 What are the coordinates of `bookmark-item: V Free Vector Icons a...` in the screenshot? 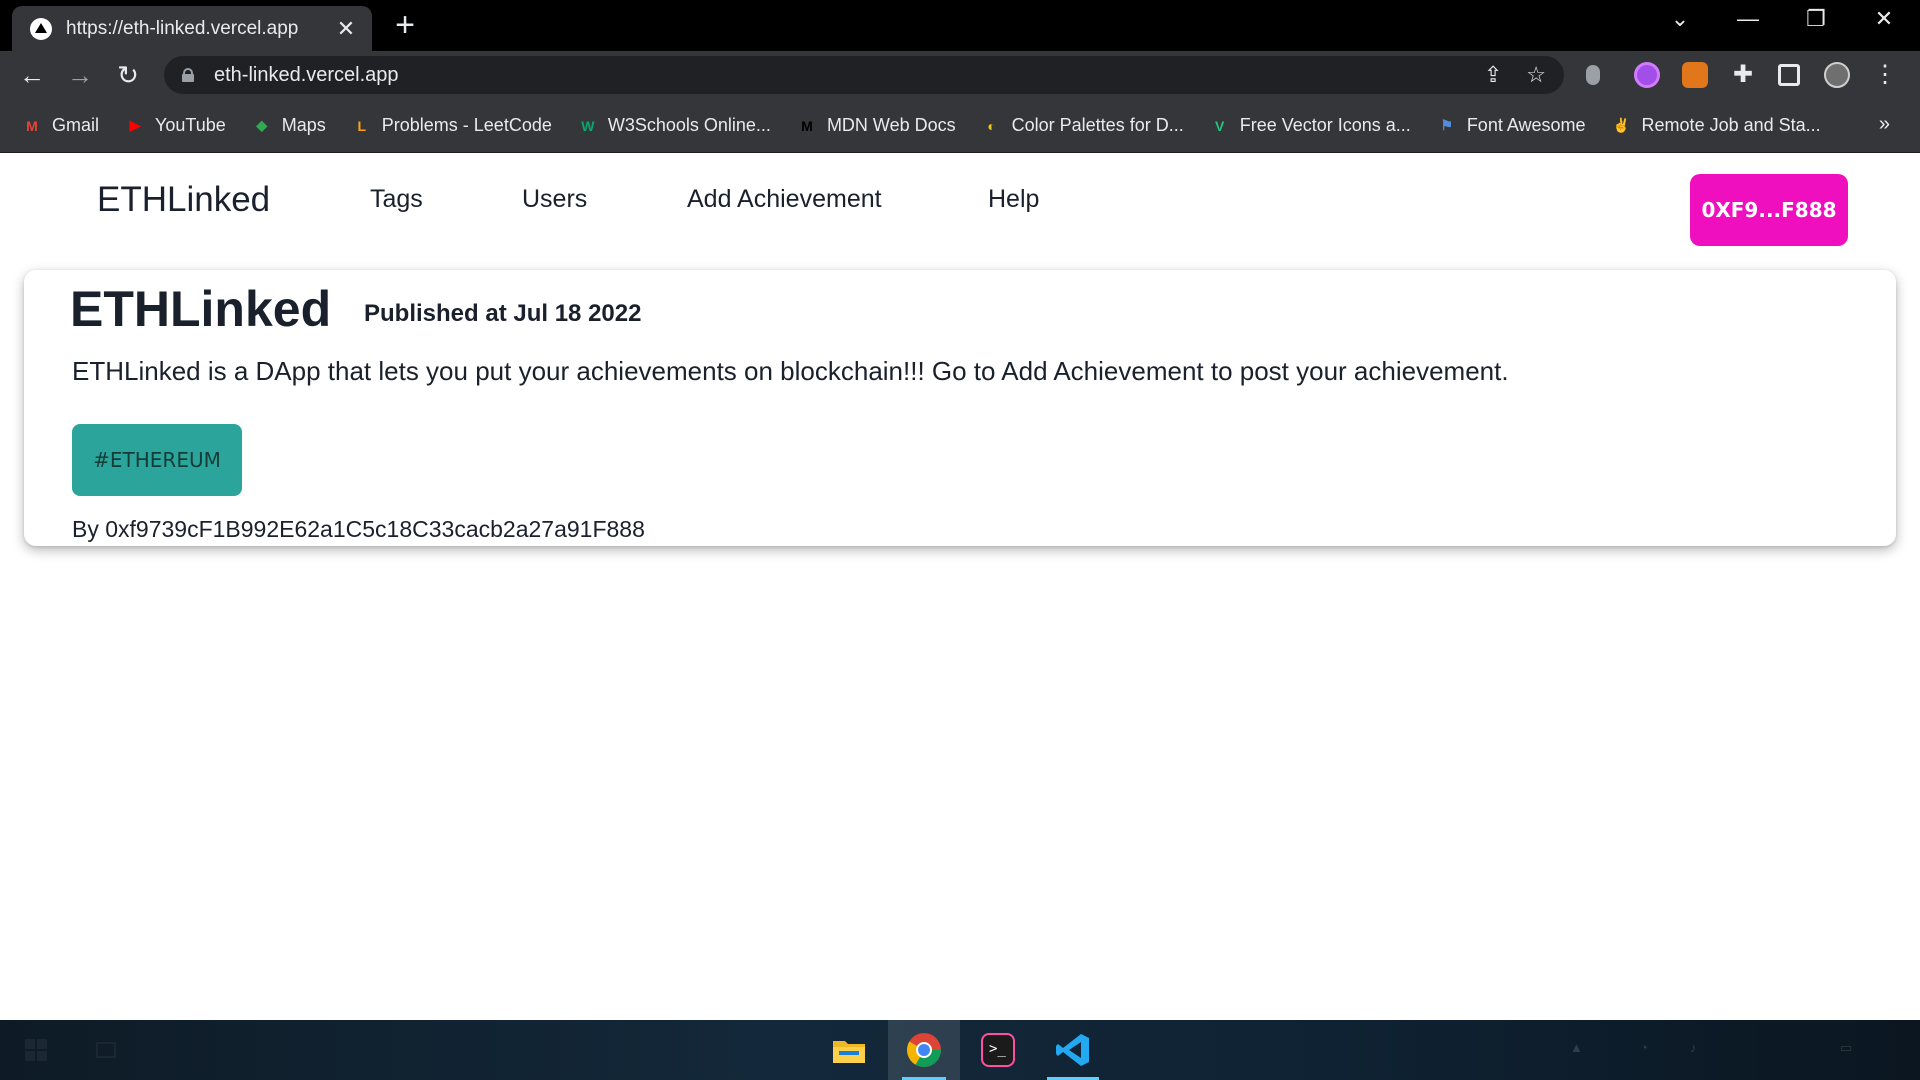 It's located at (1310, 125).